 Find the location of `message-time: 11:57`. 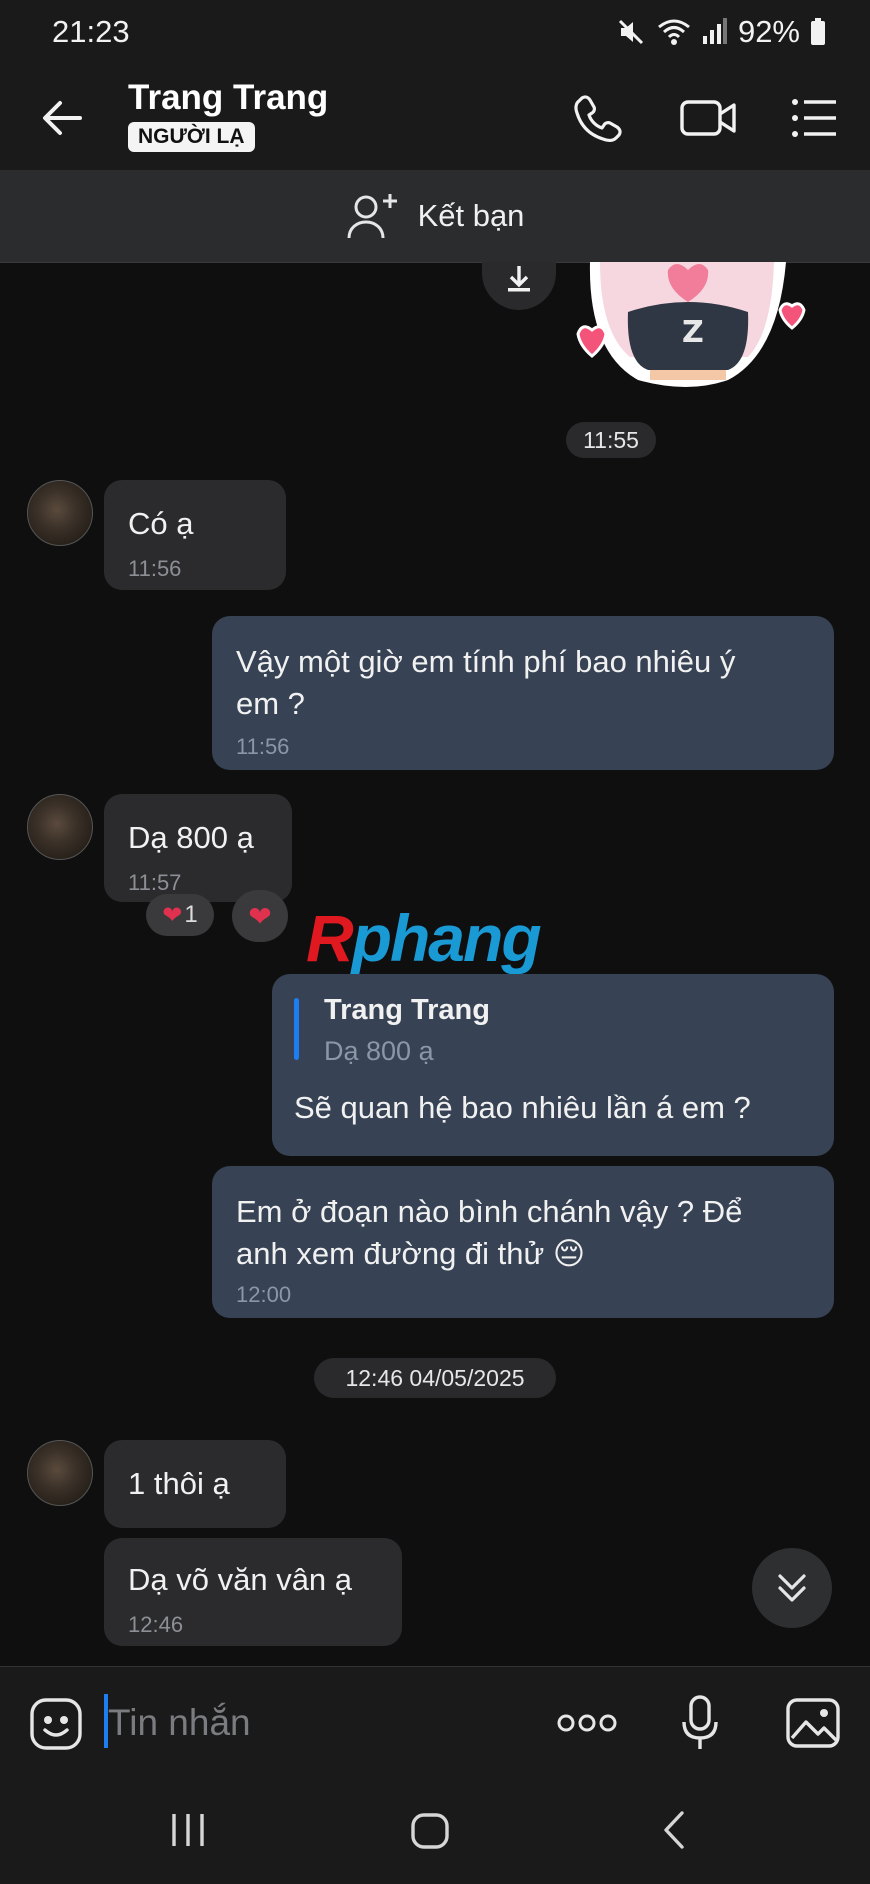

message-time: 11:57 is located at coordinates (155, 882).